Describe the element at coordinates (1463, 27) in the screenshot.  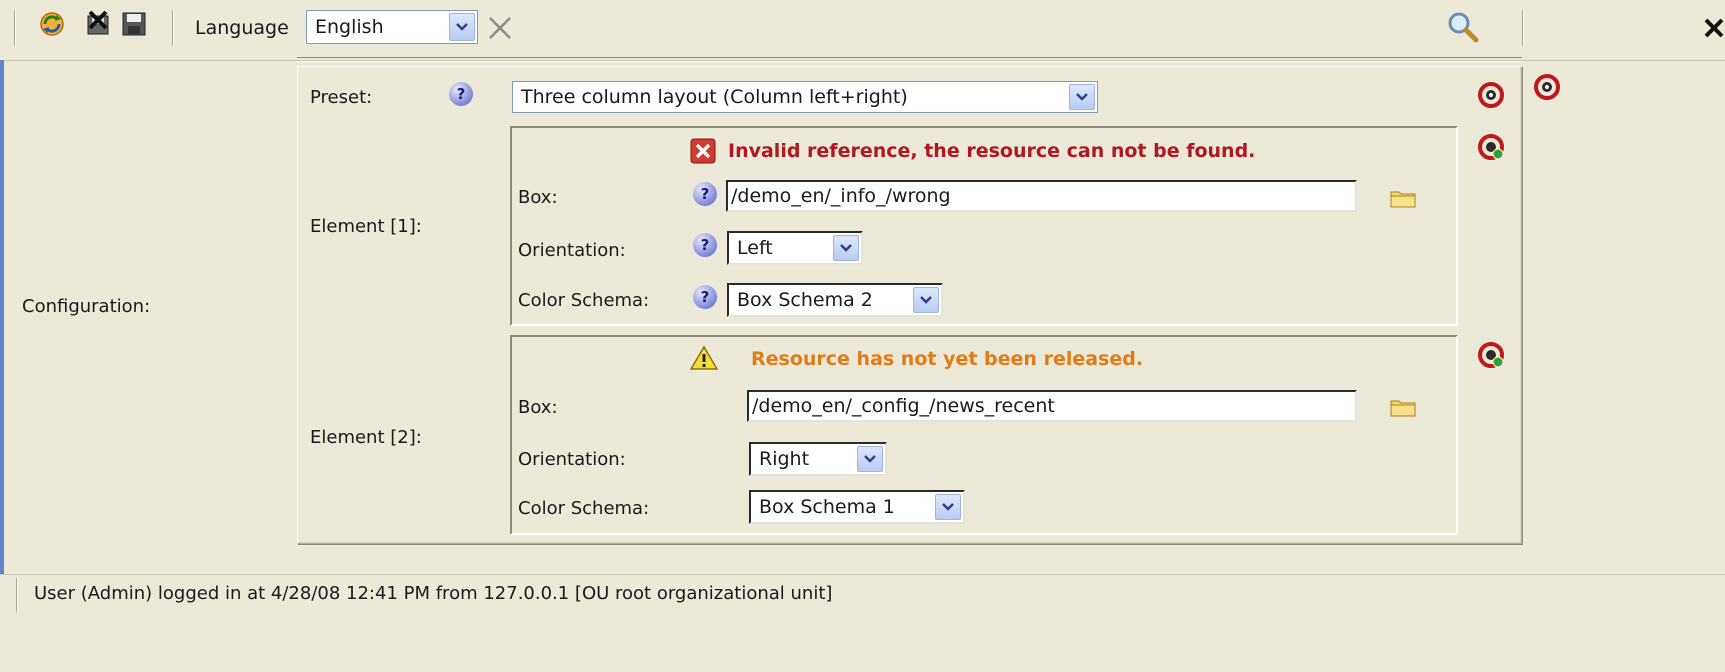
I see `search-icon` at that location.